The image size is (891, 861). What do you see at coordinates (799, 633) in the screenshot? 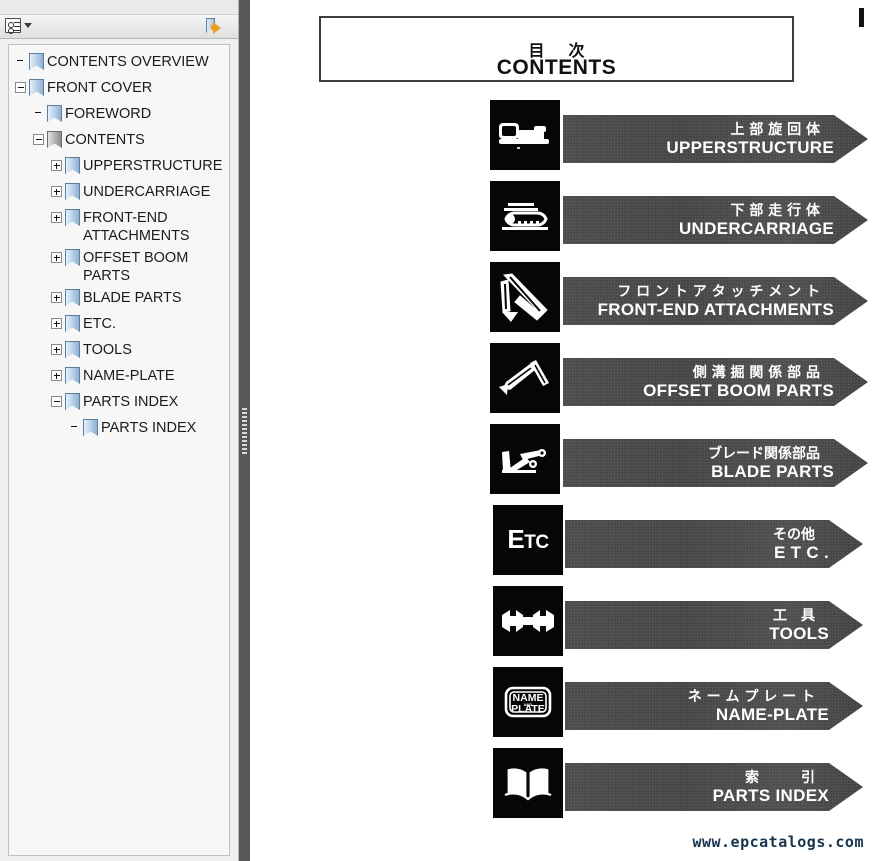
I see `contents-banner-label-english: TOOLS` at bounding box center [799, 633].